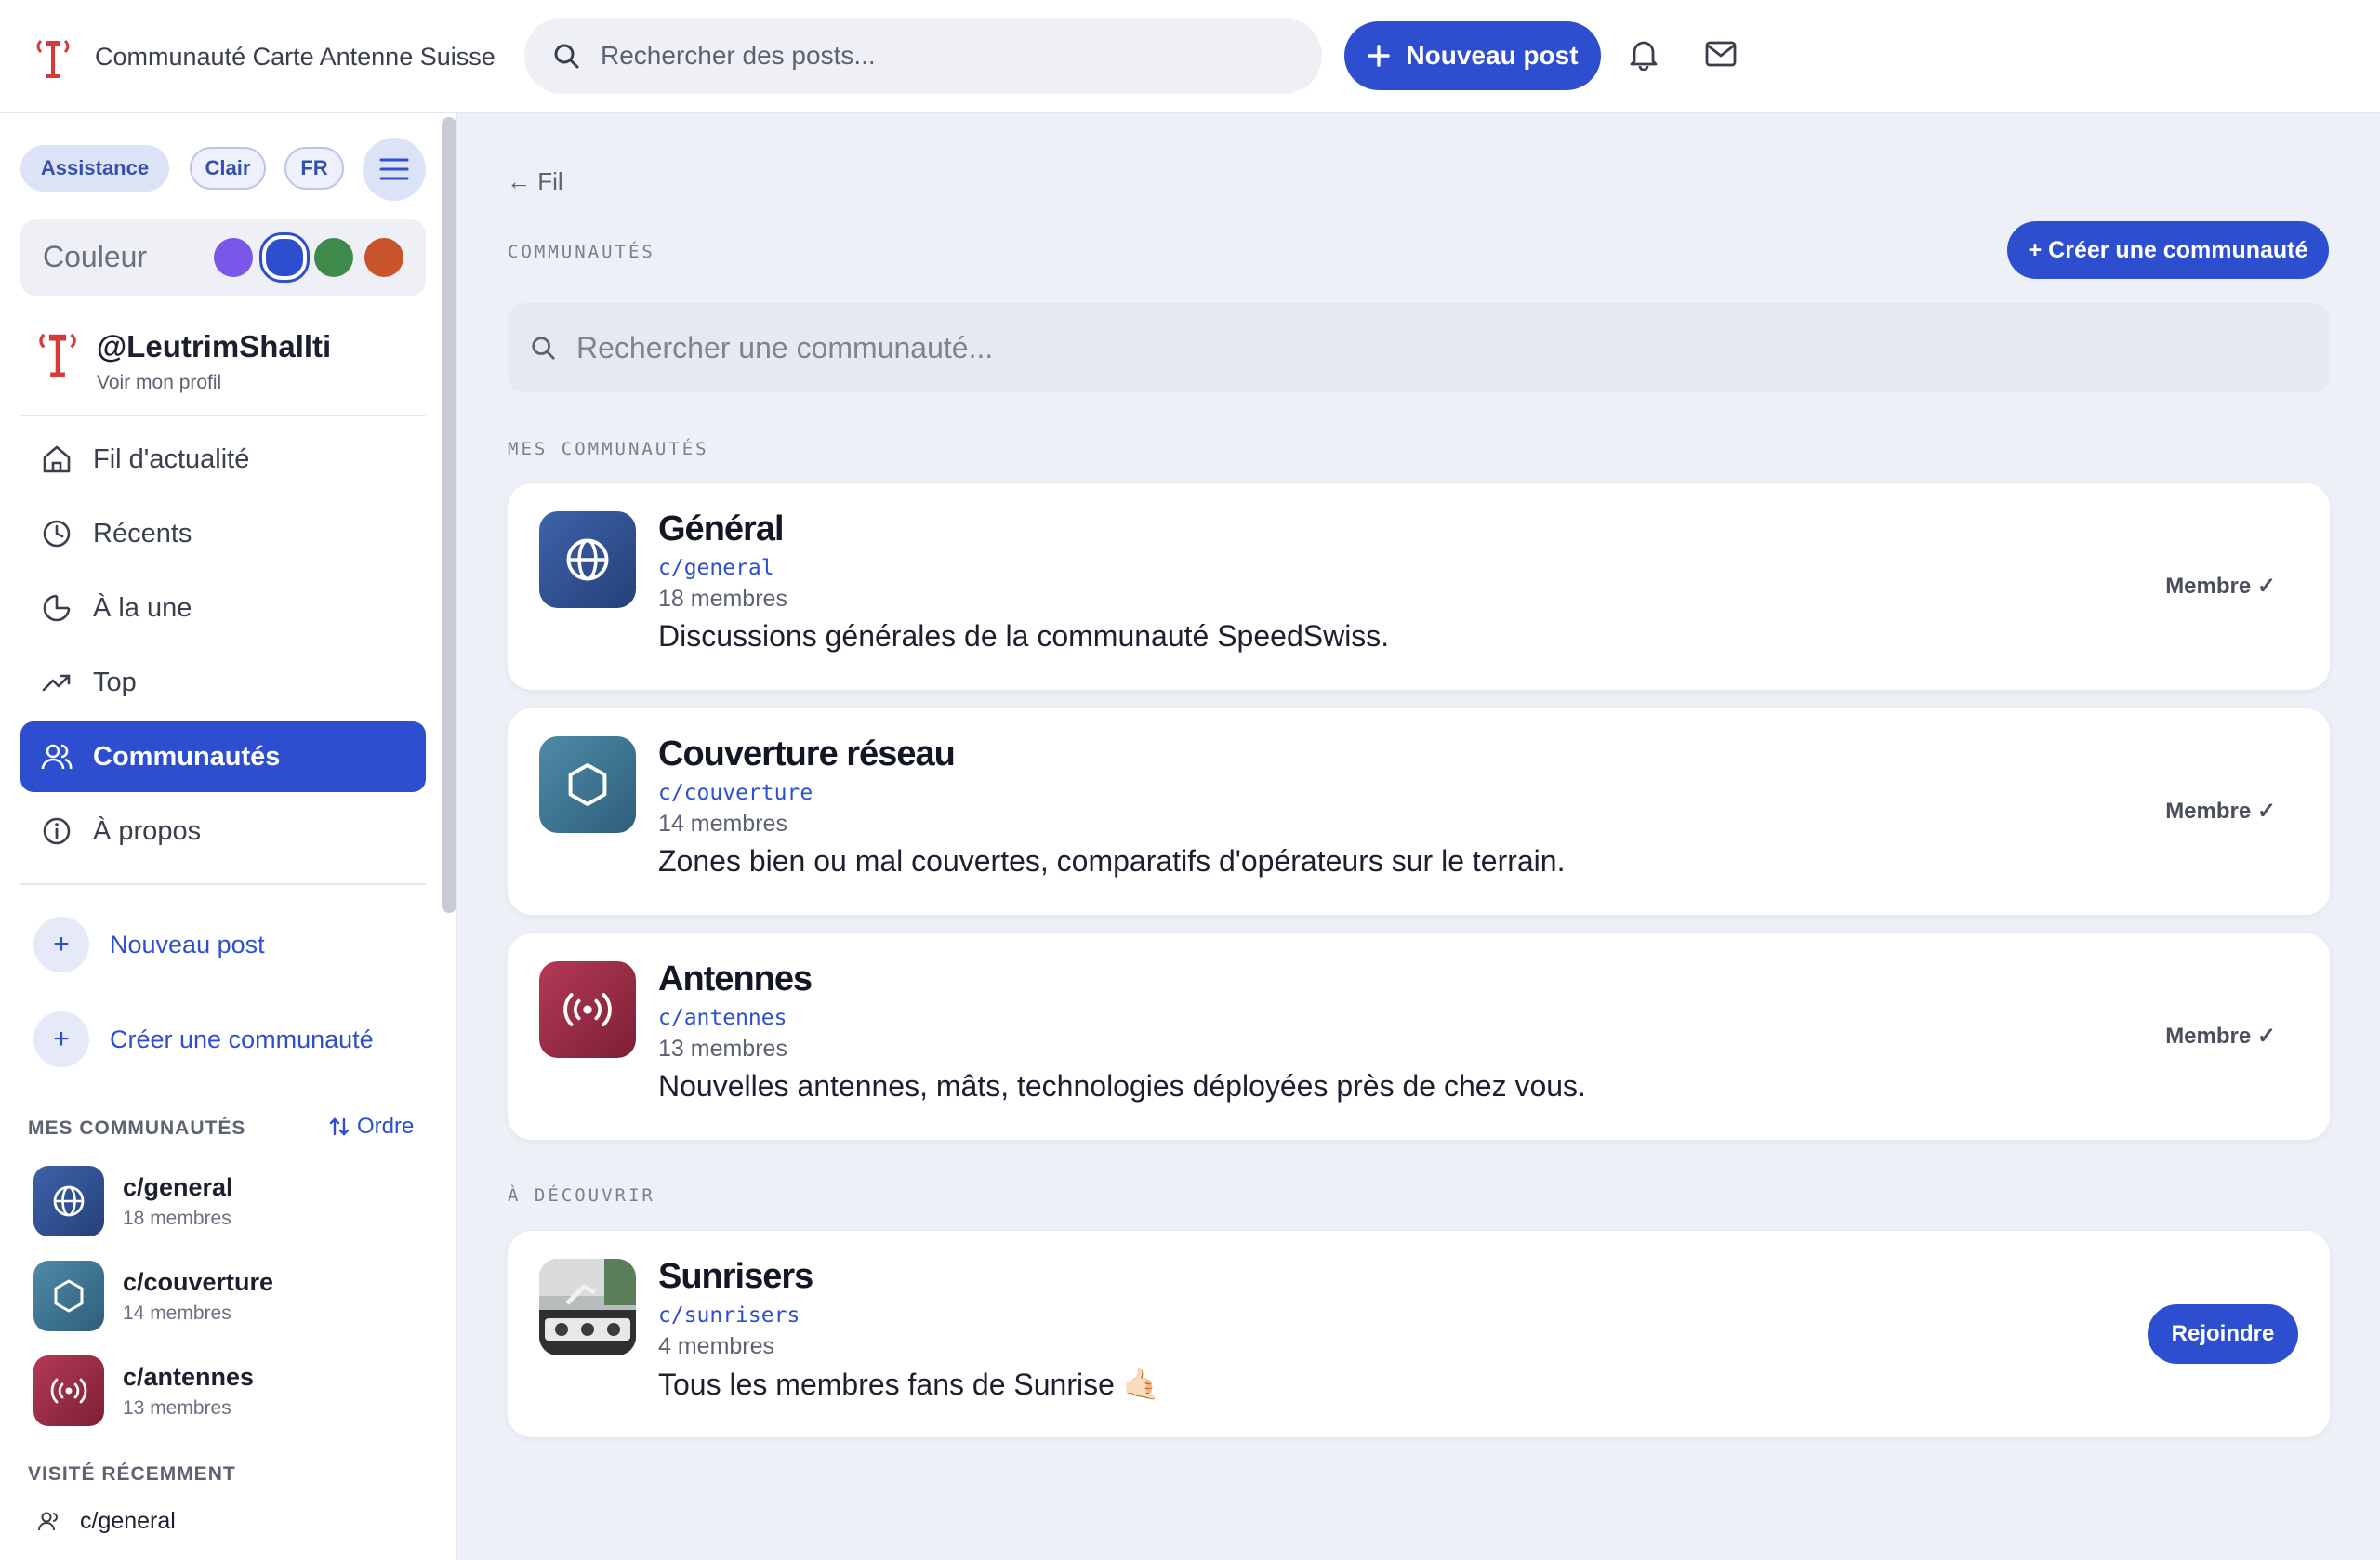 This screenshot has width=2380, height=1560. Describe the element at coordinates (333, 257) in the screenshot. I see `color-swatch-green` at that location.